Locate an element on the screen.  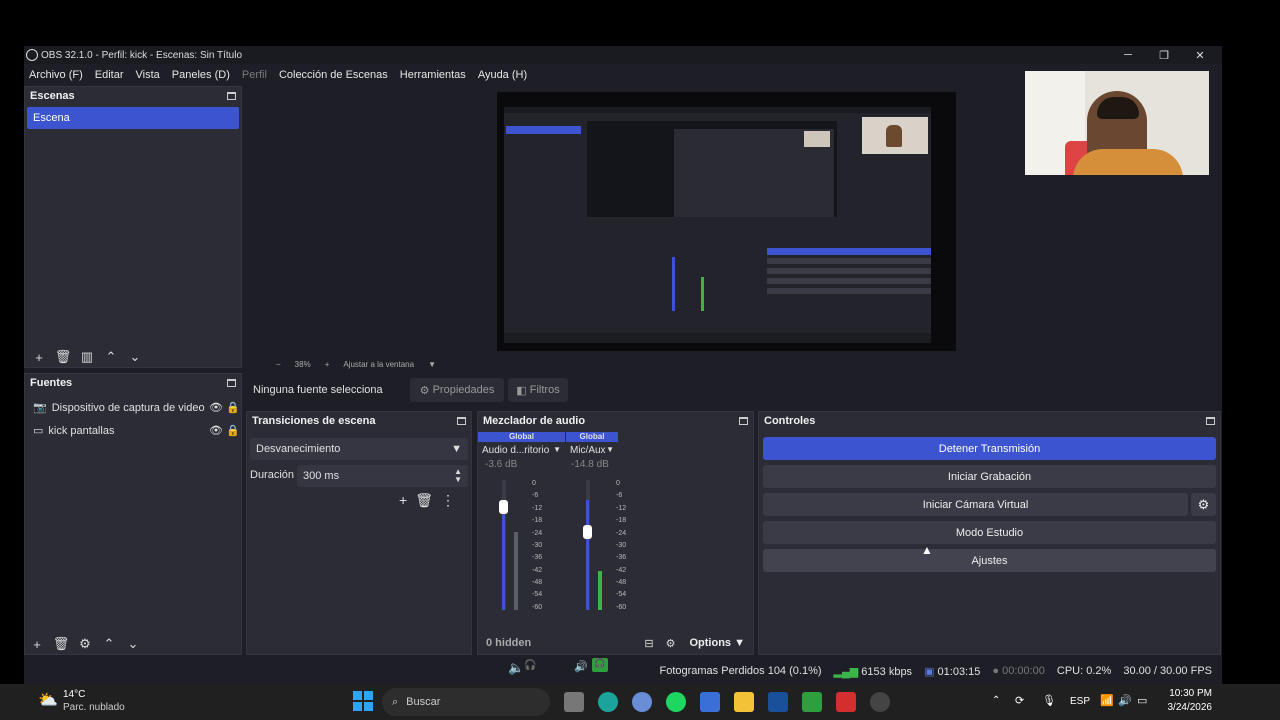
meter-scale-label: 0 is located at coordinates (534, 483).